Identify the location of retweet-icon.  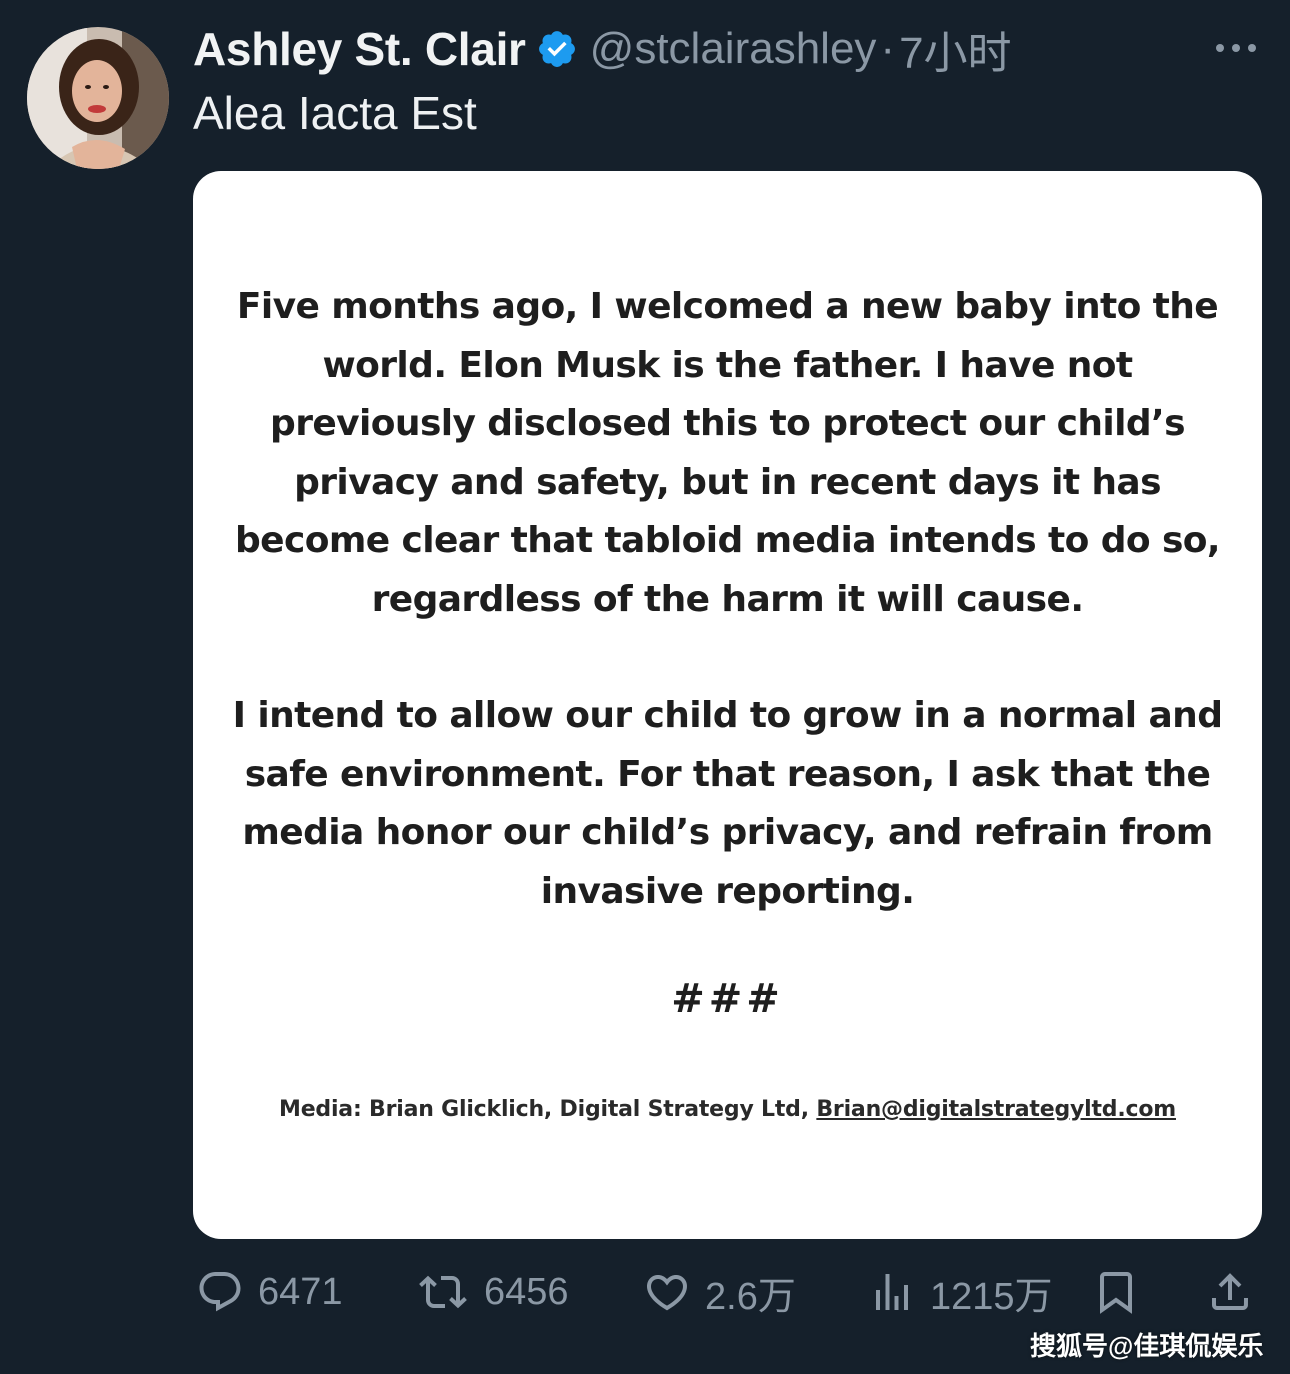
(443, 1292).